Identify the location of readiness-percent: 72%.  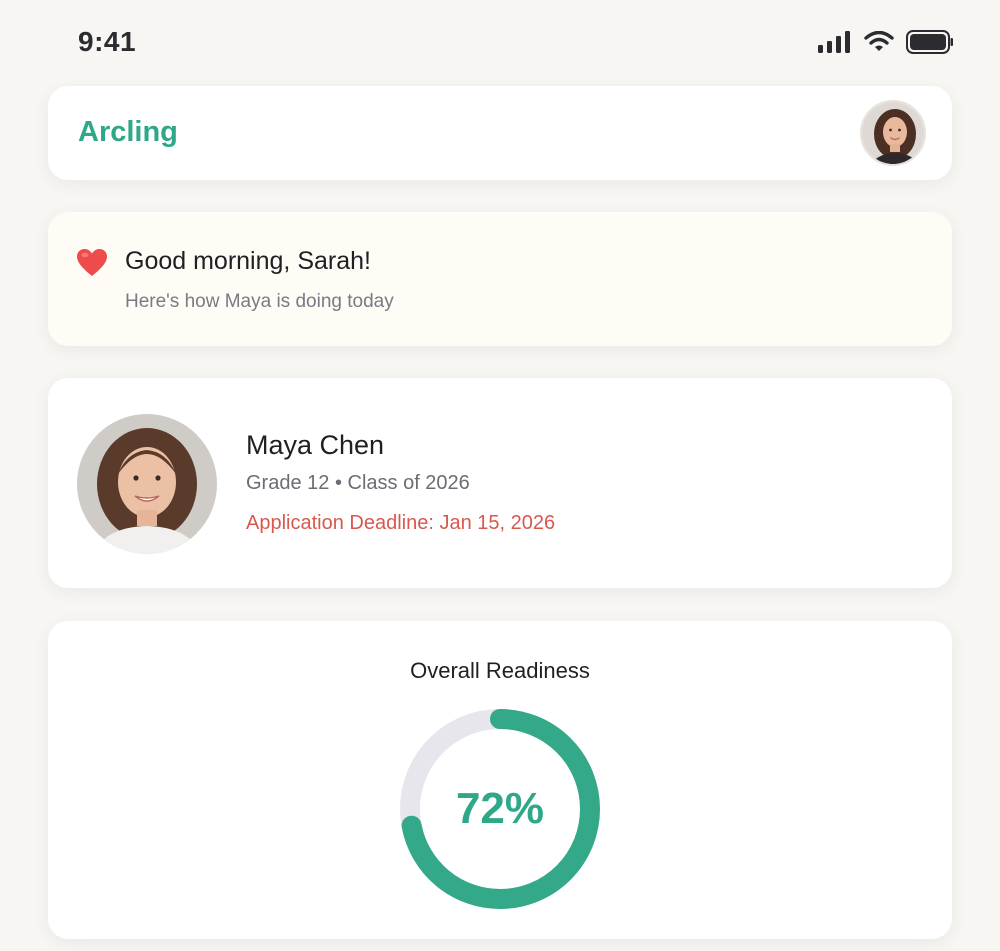
(500, 808).